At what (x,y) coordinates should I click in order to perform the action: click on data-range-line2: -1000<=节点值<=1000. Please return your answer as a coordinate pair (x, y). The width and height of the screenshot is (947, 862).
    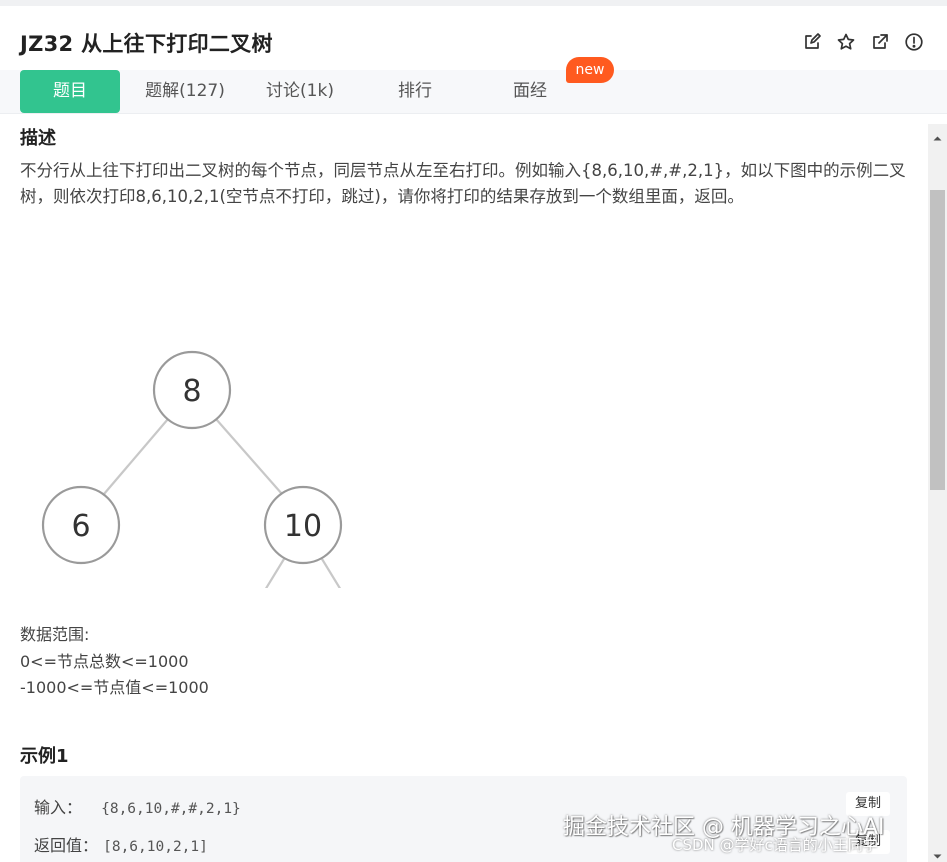
    Looking at the image, I should click on (114, 687).